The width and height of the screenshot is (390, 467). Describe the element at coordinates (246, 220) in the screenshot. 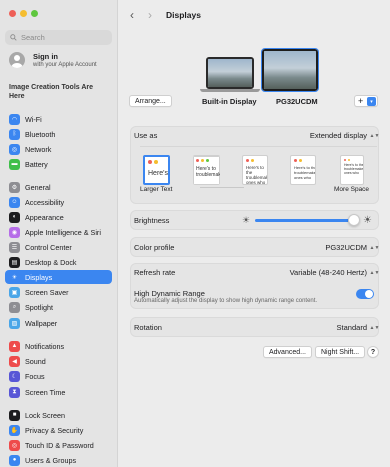

I see `brightness-low-icon: ☀` at that location.